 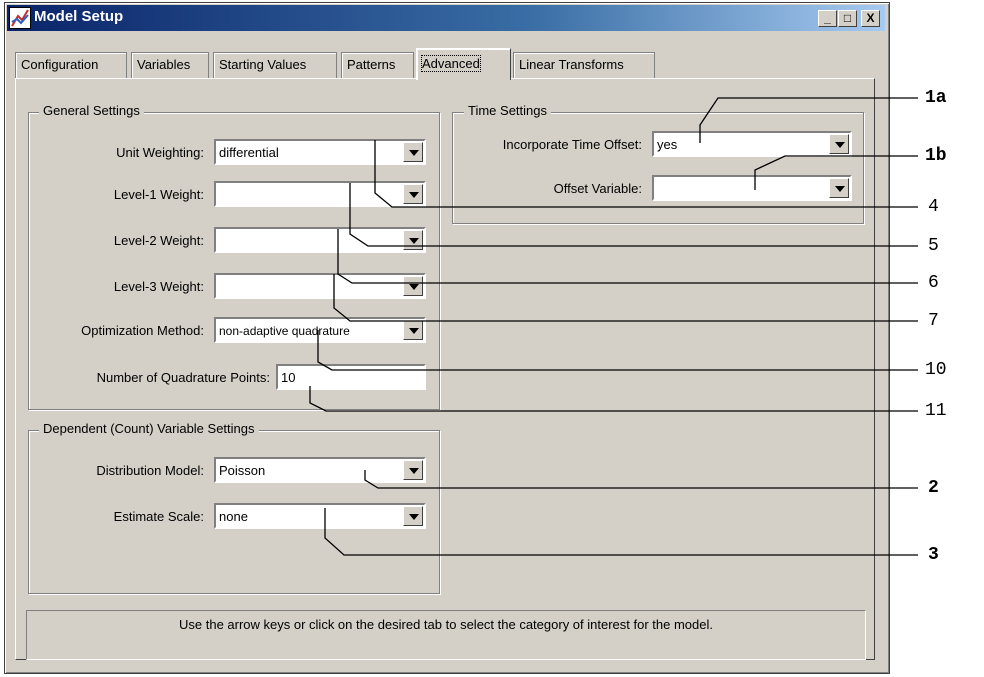 I want to click on callout-11: 11, so click(x=936, y=411).